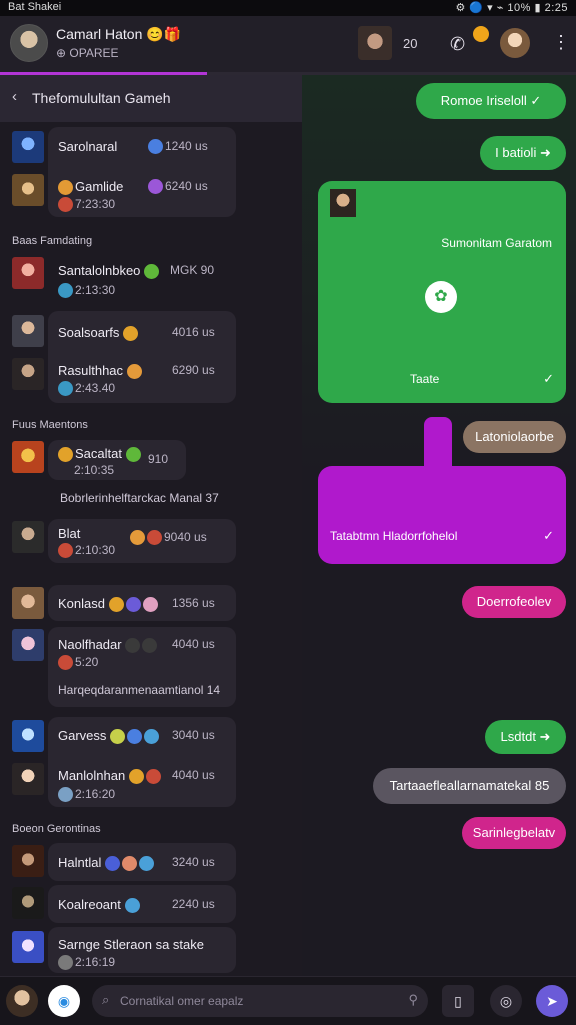  Describe the element at coordinates (89, 904) in the screenshot. I see `list-item-name-text: Koalreoant` at that location.